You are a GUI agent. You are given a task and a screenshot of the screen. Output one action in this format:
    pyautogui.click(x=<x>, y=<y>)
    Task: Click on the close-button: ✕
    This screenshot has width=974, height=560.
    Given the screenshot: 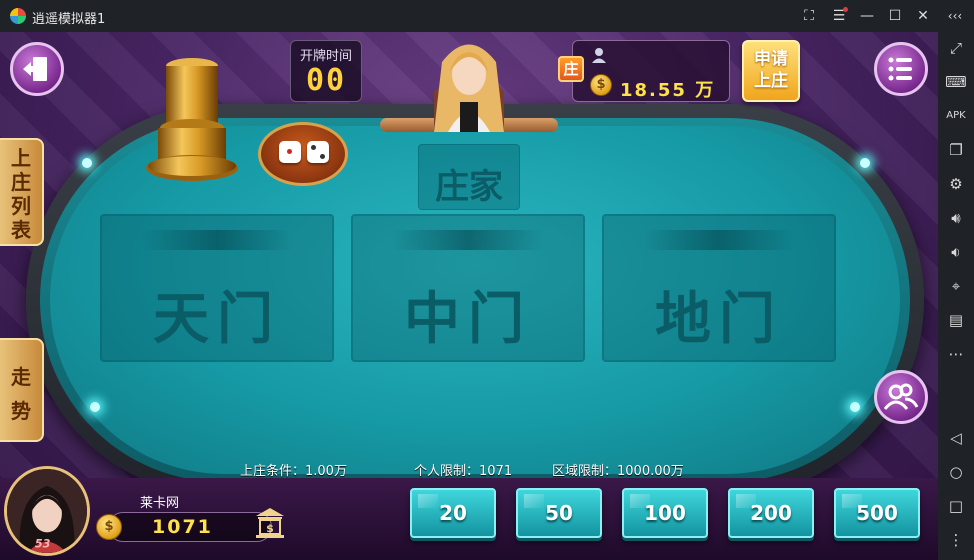 What is the action you would take?
    pyautogui.click(x=923, y=16)
    